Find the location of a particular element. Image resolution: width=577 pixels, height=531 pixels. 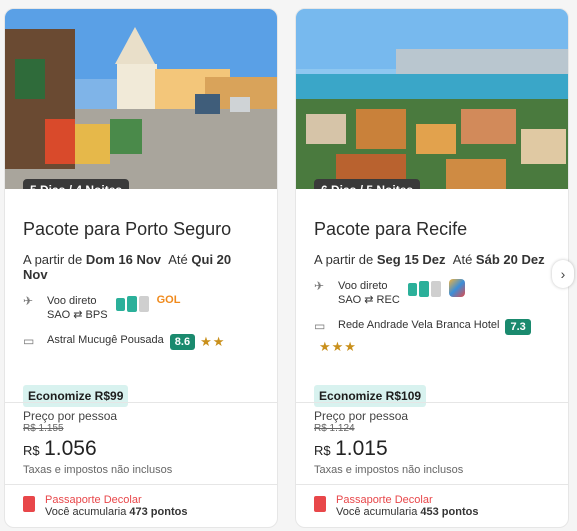

old-price: R$ 1.124 is located at coordinates (334, 428).